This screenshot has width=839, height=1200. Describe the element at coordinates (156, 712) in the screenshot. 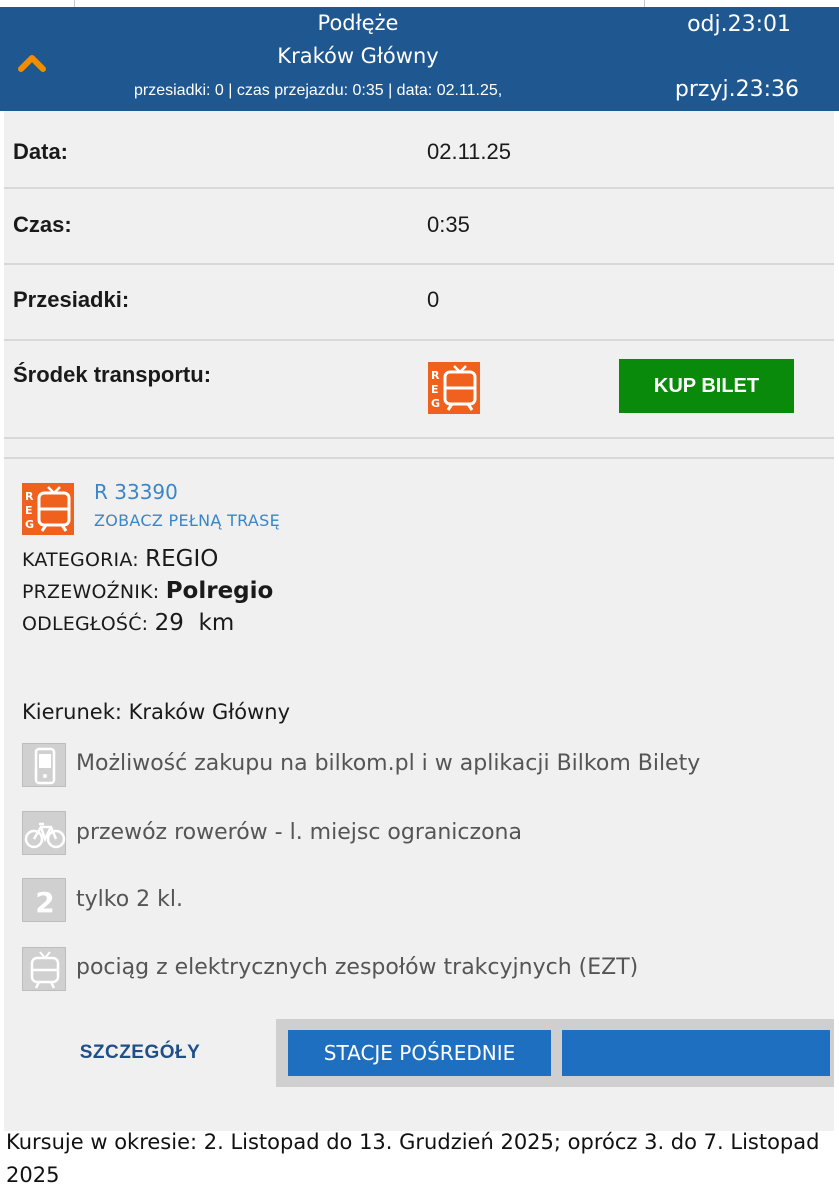

I see `direction: Kierunek: Kraków Główny` at that location.